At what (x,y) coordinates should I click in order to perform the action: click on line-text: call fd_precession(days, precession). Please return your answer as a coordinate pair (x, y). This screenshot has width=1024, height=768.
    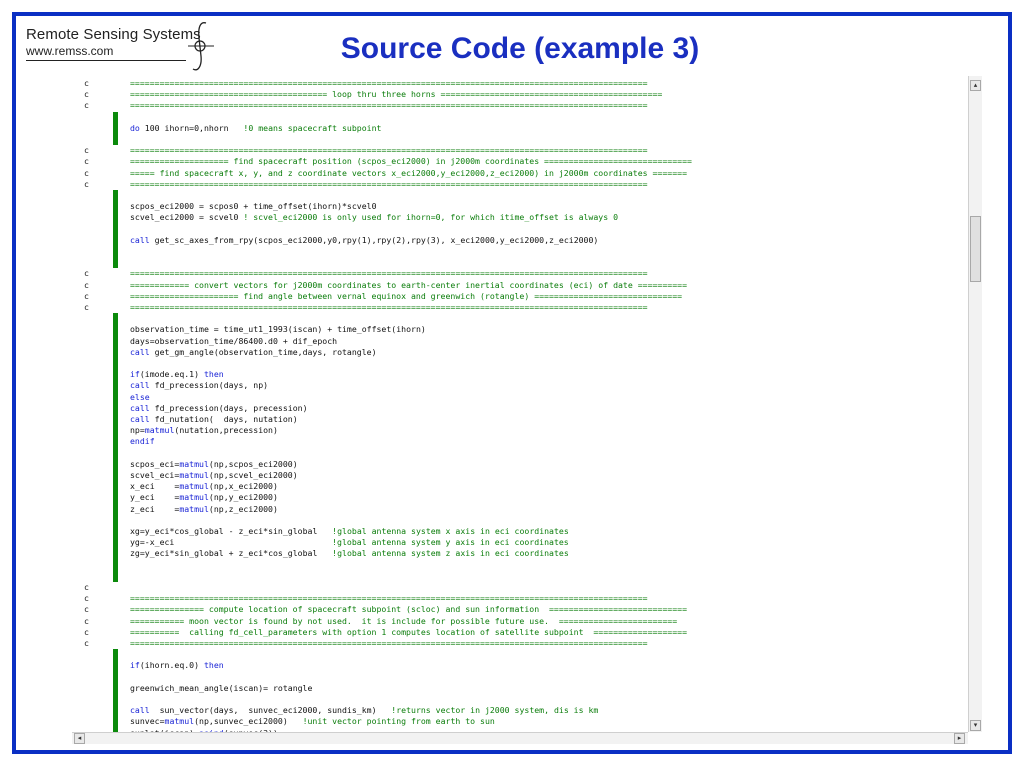
    Looking at the image, I should click on (219, 407).